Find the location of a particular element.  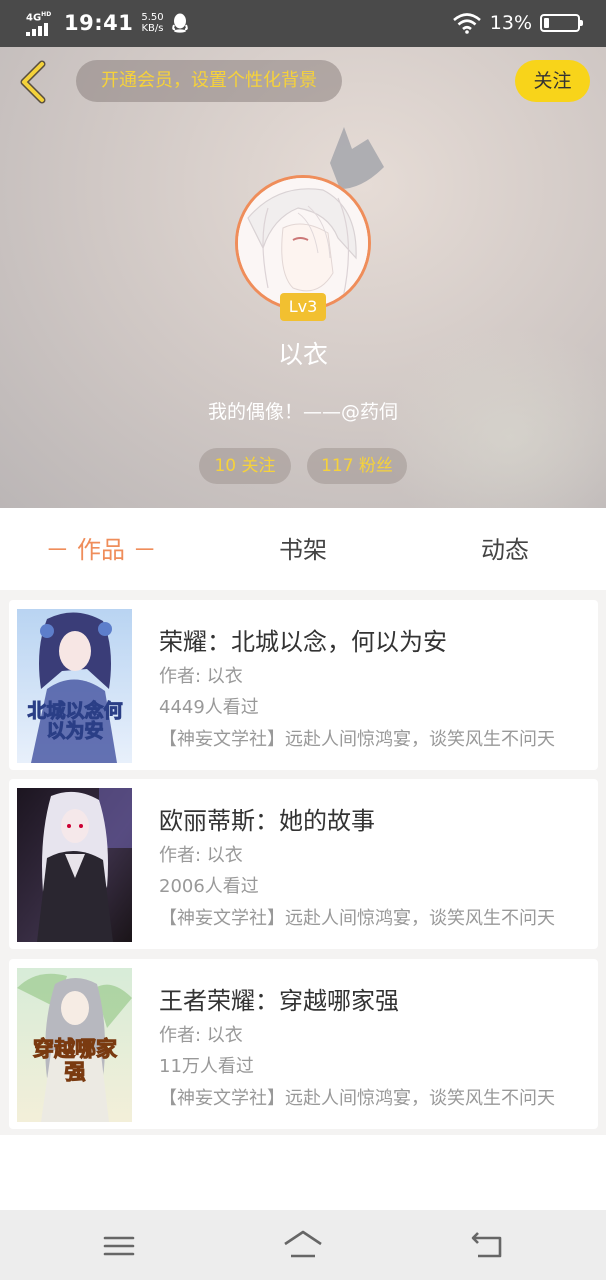

avatar is located at coordinates (303, 243).